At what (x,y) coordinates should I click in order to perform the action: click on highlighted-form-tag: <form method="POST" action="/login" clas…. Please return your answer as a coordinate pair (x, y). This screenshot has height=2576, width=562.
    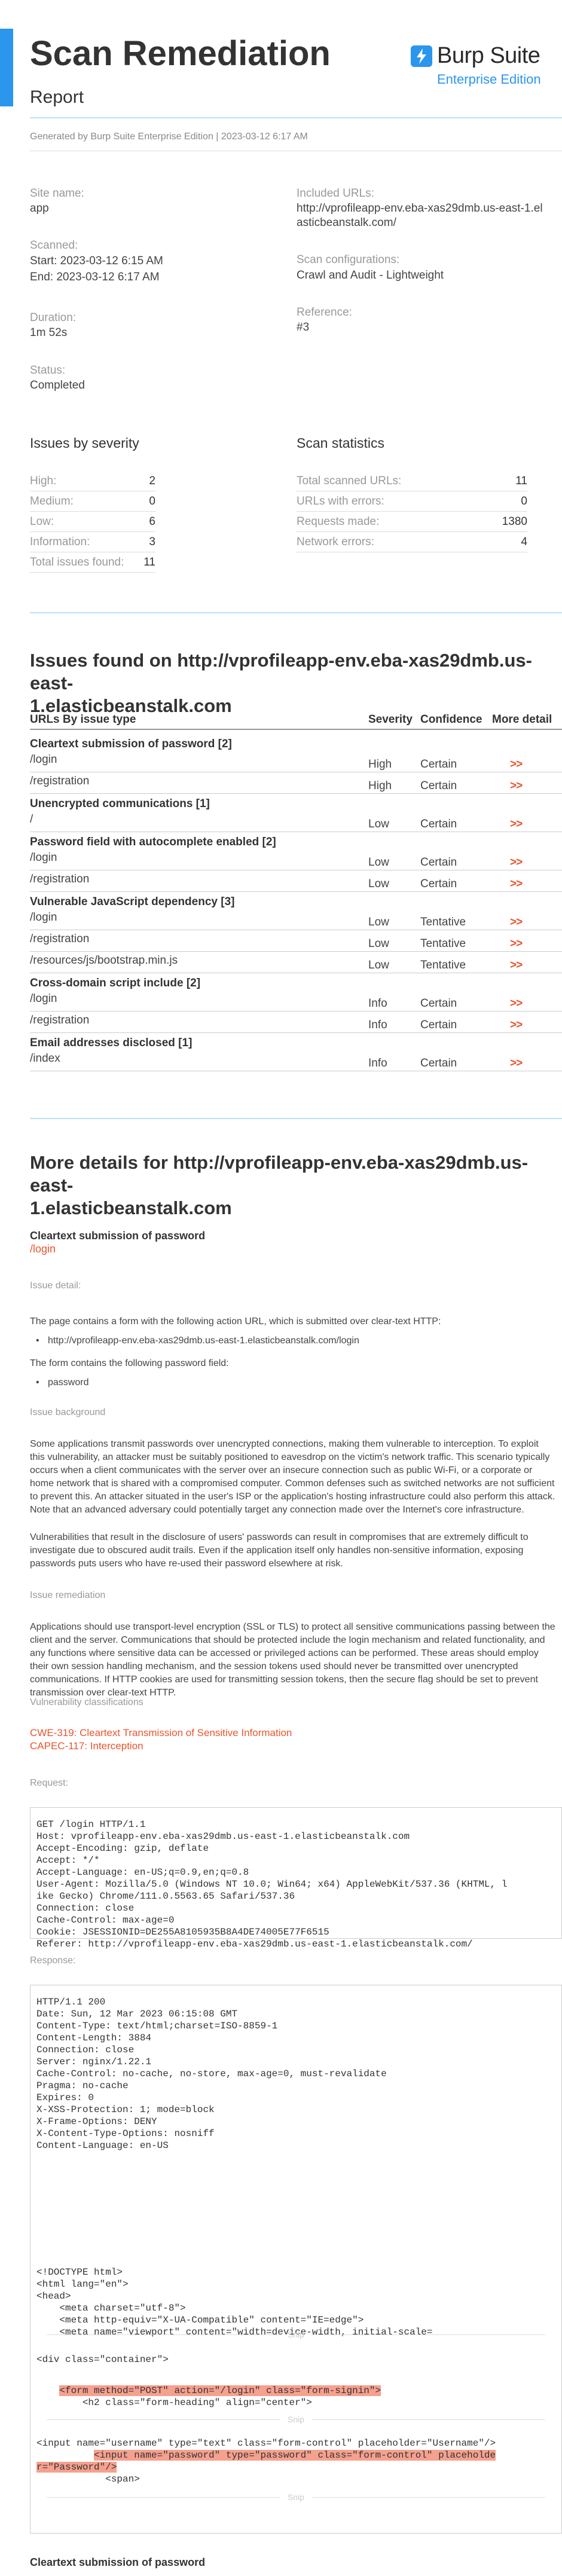
    Looking at the image, I should click on (220, 2391).